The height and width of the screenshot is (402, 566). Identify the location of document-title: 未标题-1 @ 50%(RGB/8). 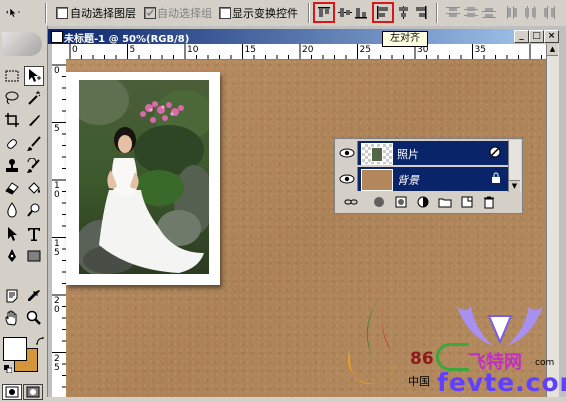
(127, 39).